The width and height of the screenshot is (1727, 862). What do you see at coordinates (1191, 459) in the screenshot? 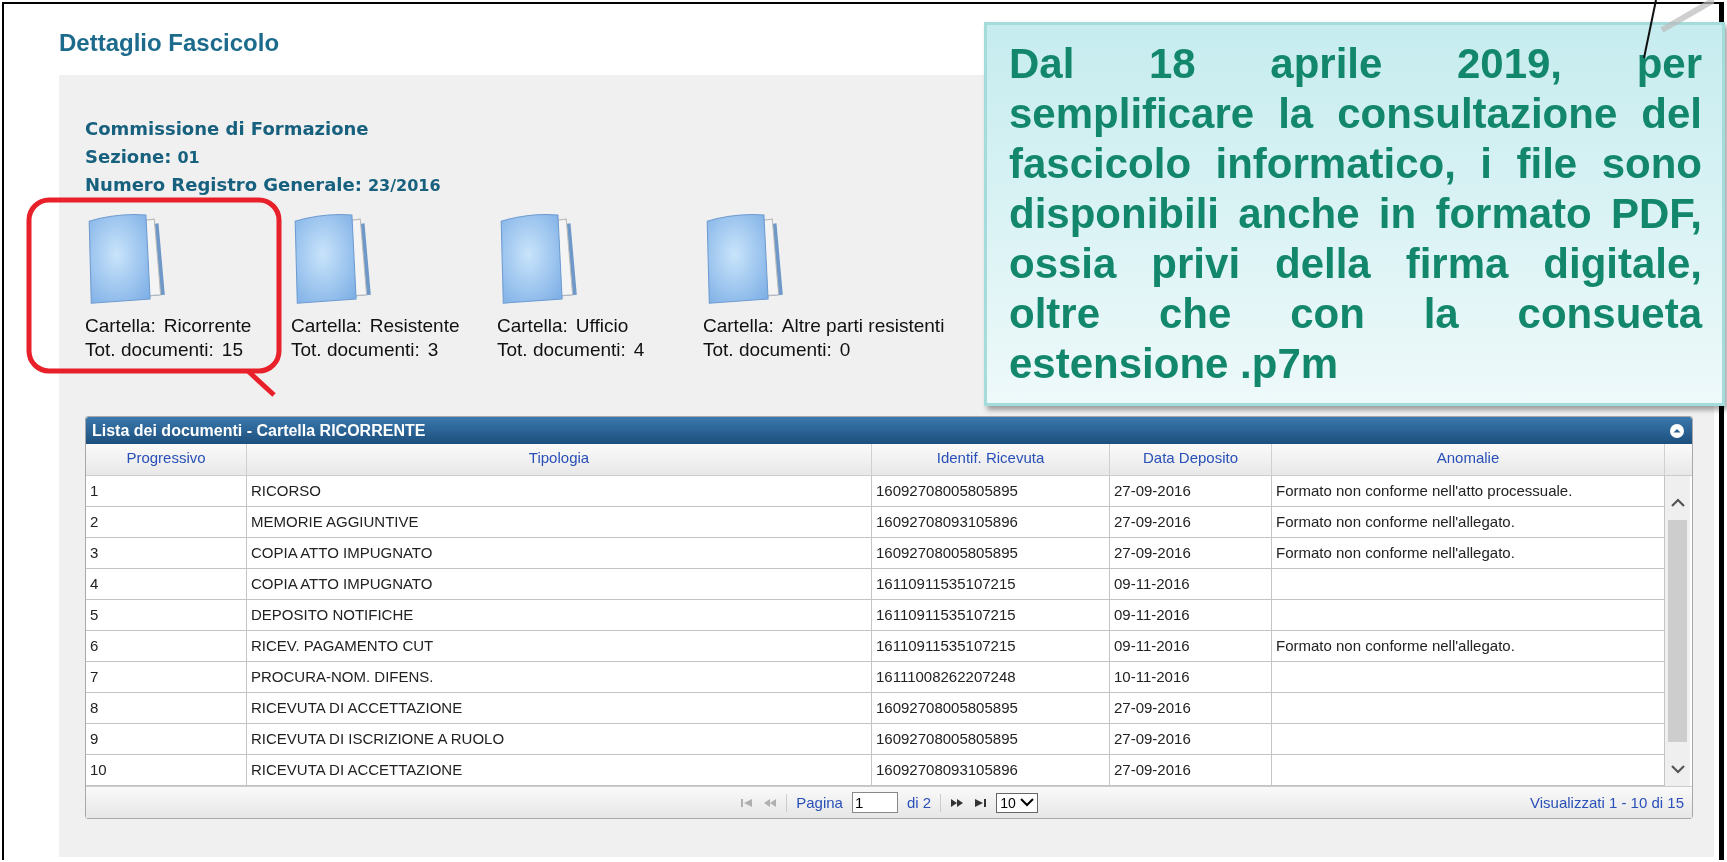
I see `column-header: Data Deposito` at bounding box center [1191, 459].